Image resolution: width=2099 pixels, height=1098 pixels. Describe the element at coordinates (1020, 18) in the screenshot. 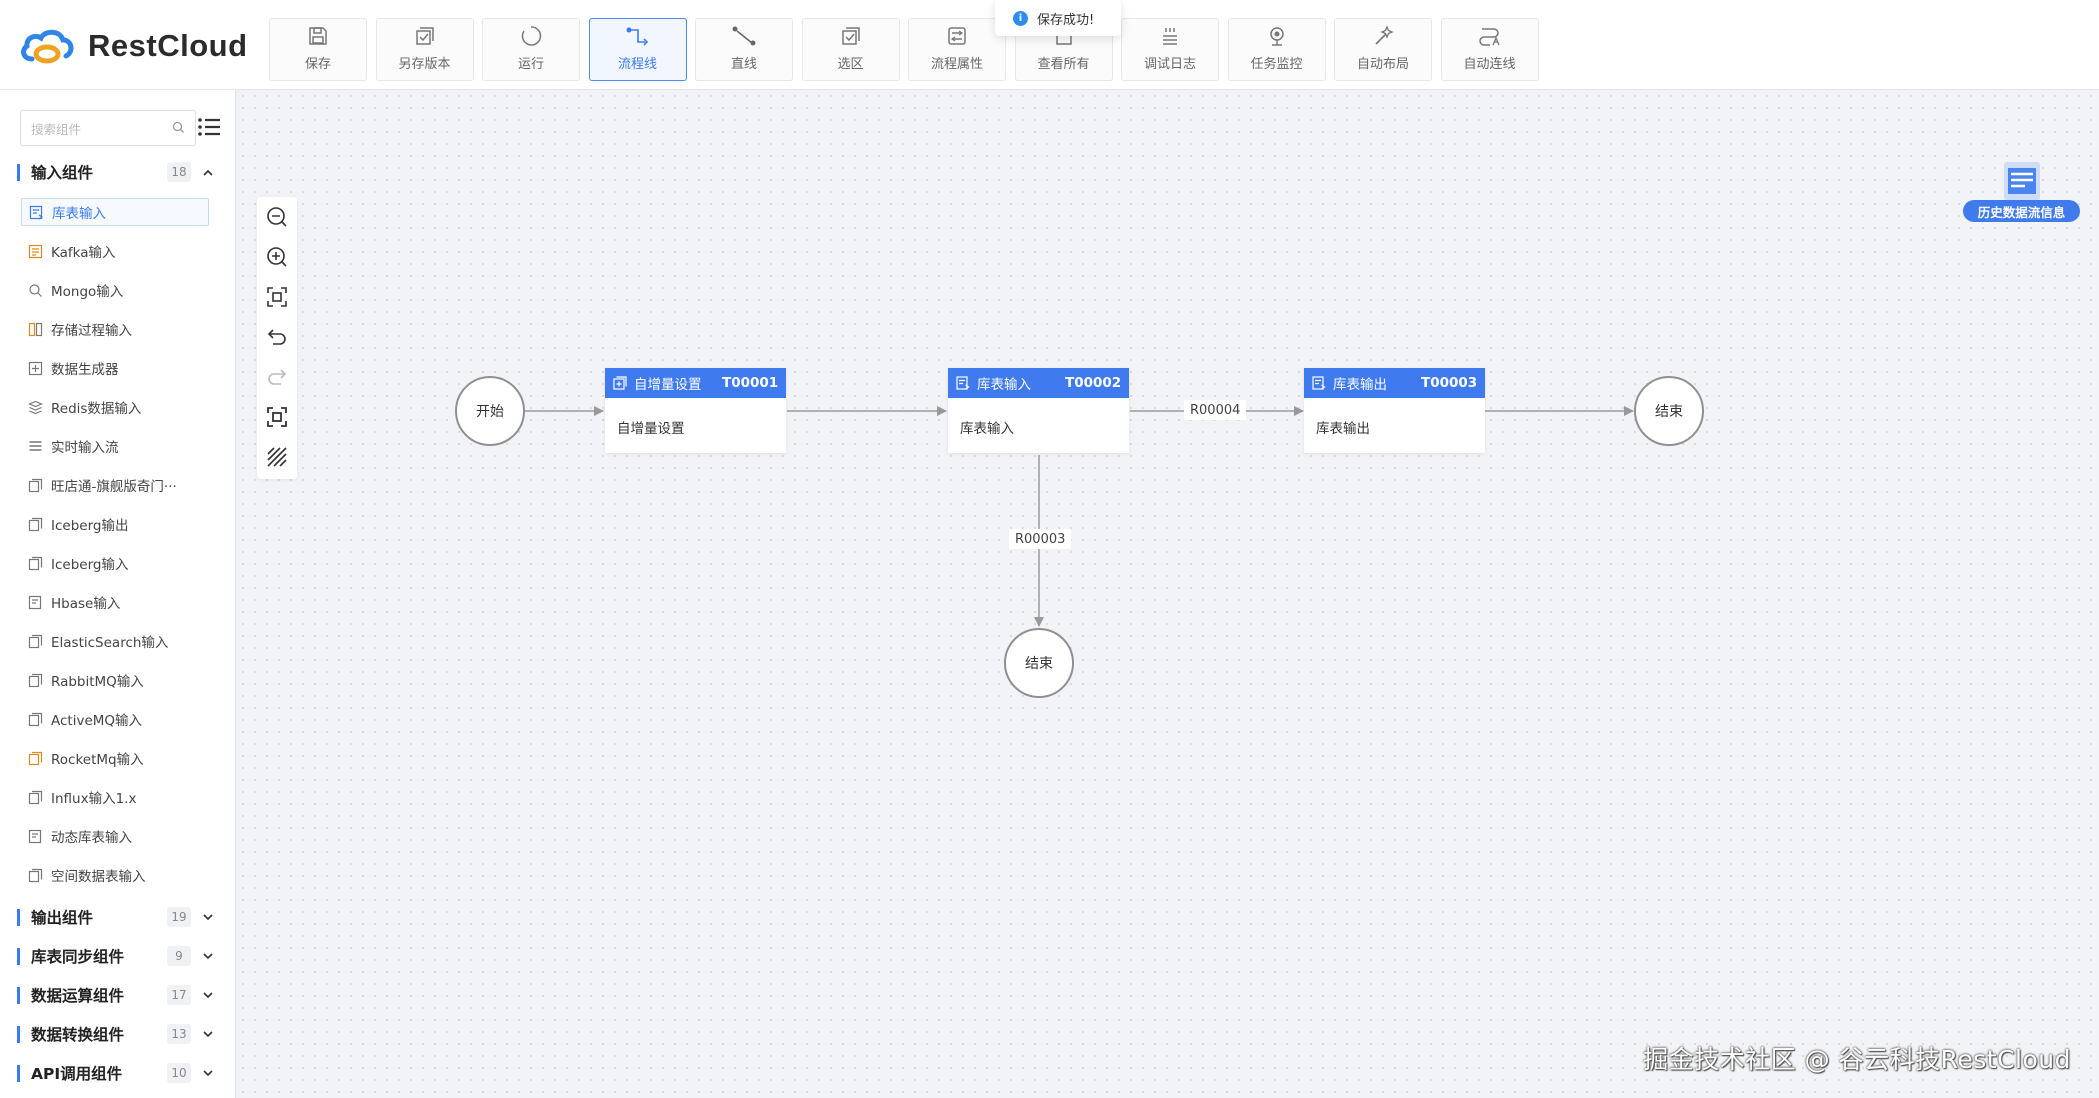

I see `info-icon: i` at that location.